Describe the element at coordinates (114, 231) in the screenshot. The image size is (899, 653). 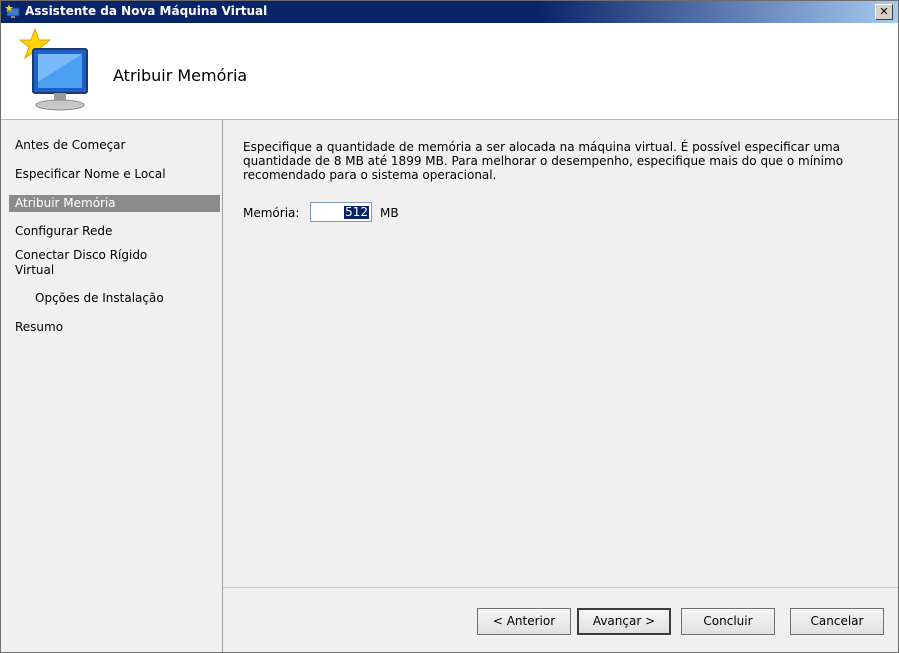
I see `nav-item-configurar-rede: Configurar Rede` at that location.